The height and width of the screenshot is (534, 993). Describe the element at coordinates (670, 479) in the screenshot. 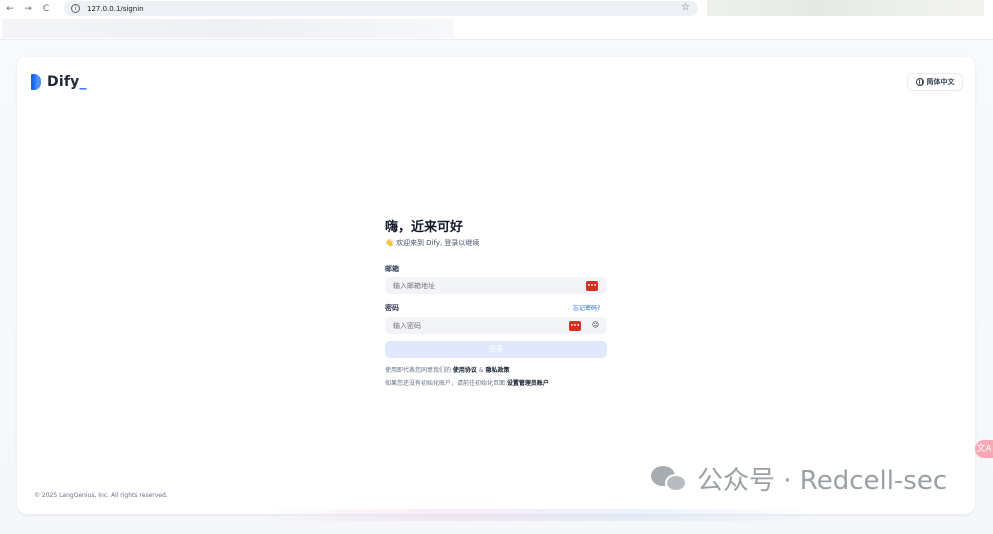

I see `wechat-icon` at that location.